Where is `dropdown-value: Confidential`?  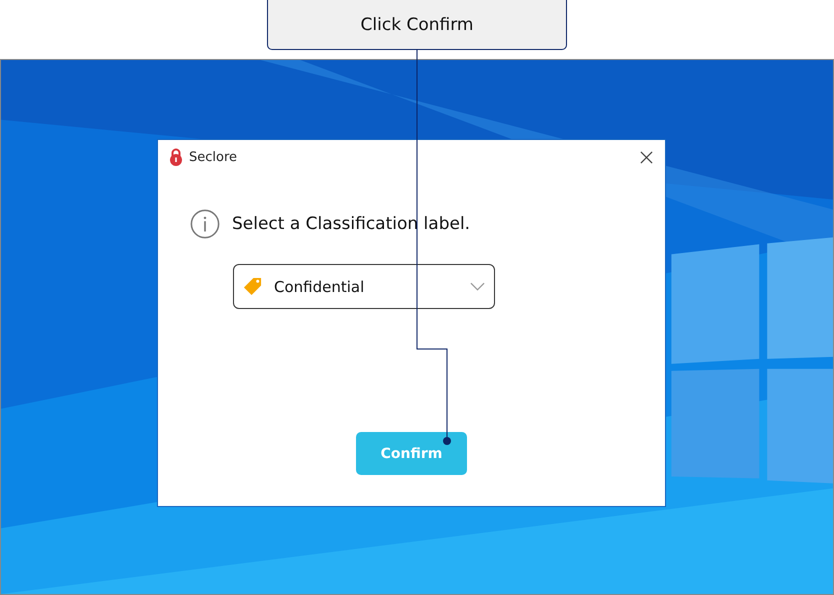
dropdown-value: Confidential is located at coordinates (320, 287).